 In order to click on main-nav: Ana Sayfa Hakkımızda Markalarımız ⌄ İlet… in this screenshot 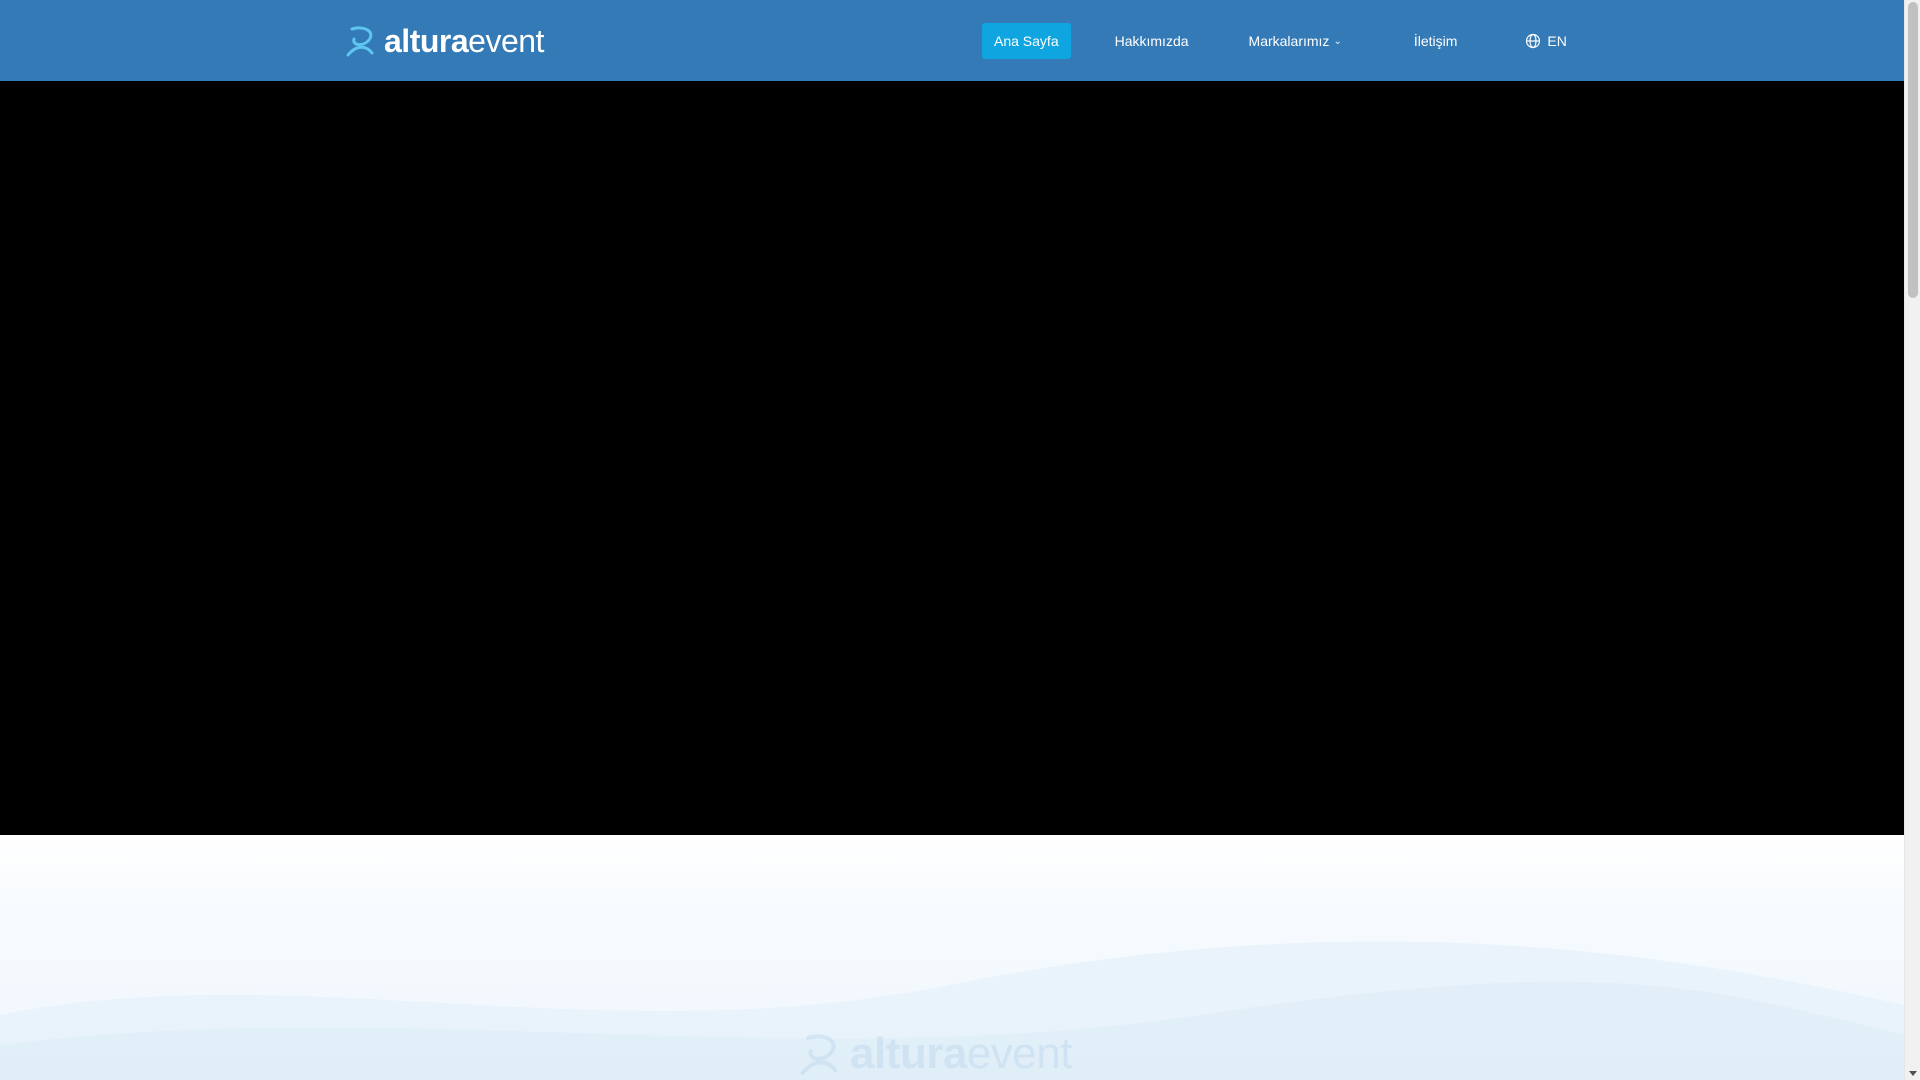, I will do `click(1280, 41)`.